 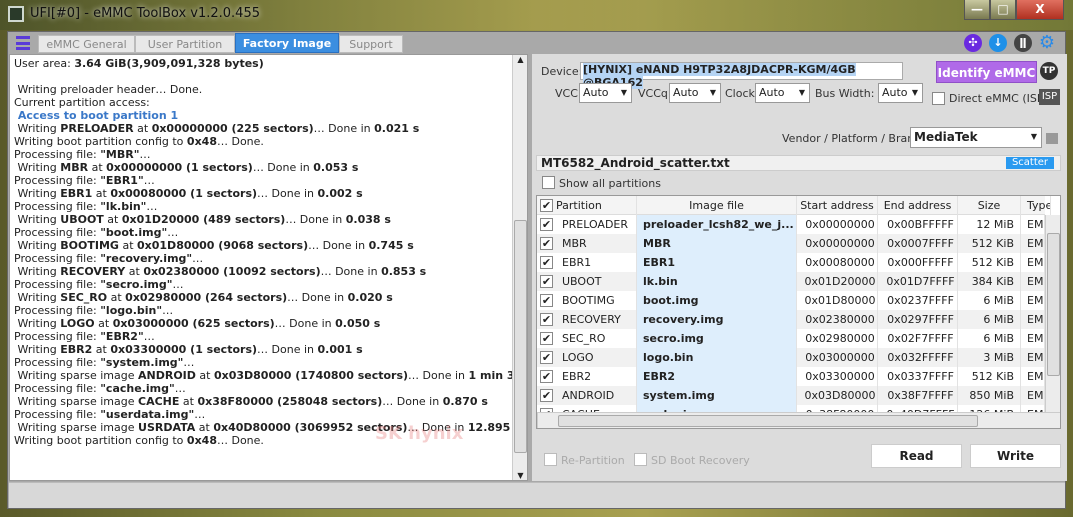 I want to click on end-address: 0x000FFFFF, so click(x=918, y=262).